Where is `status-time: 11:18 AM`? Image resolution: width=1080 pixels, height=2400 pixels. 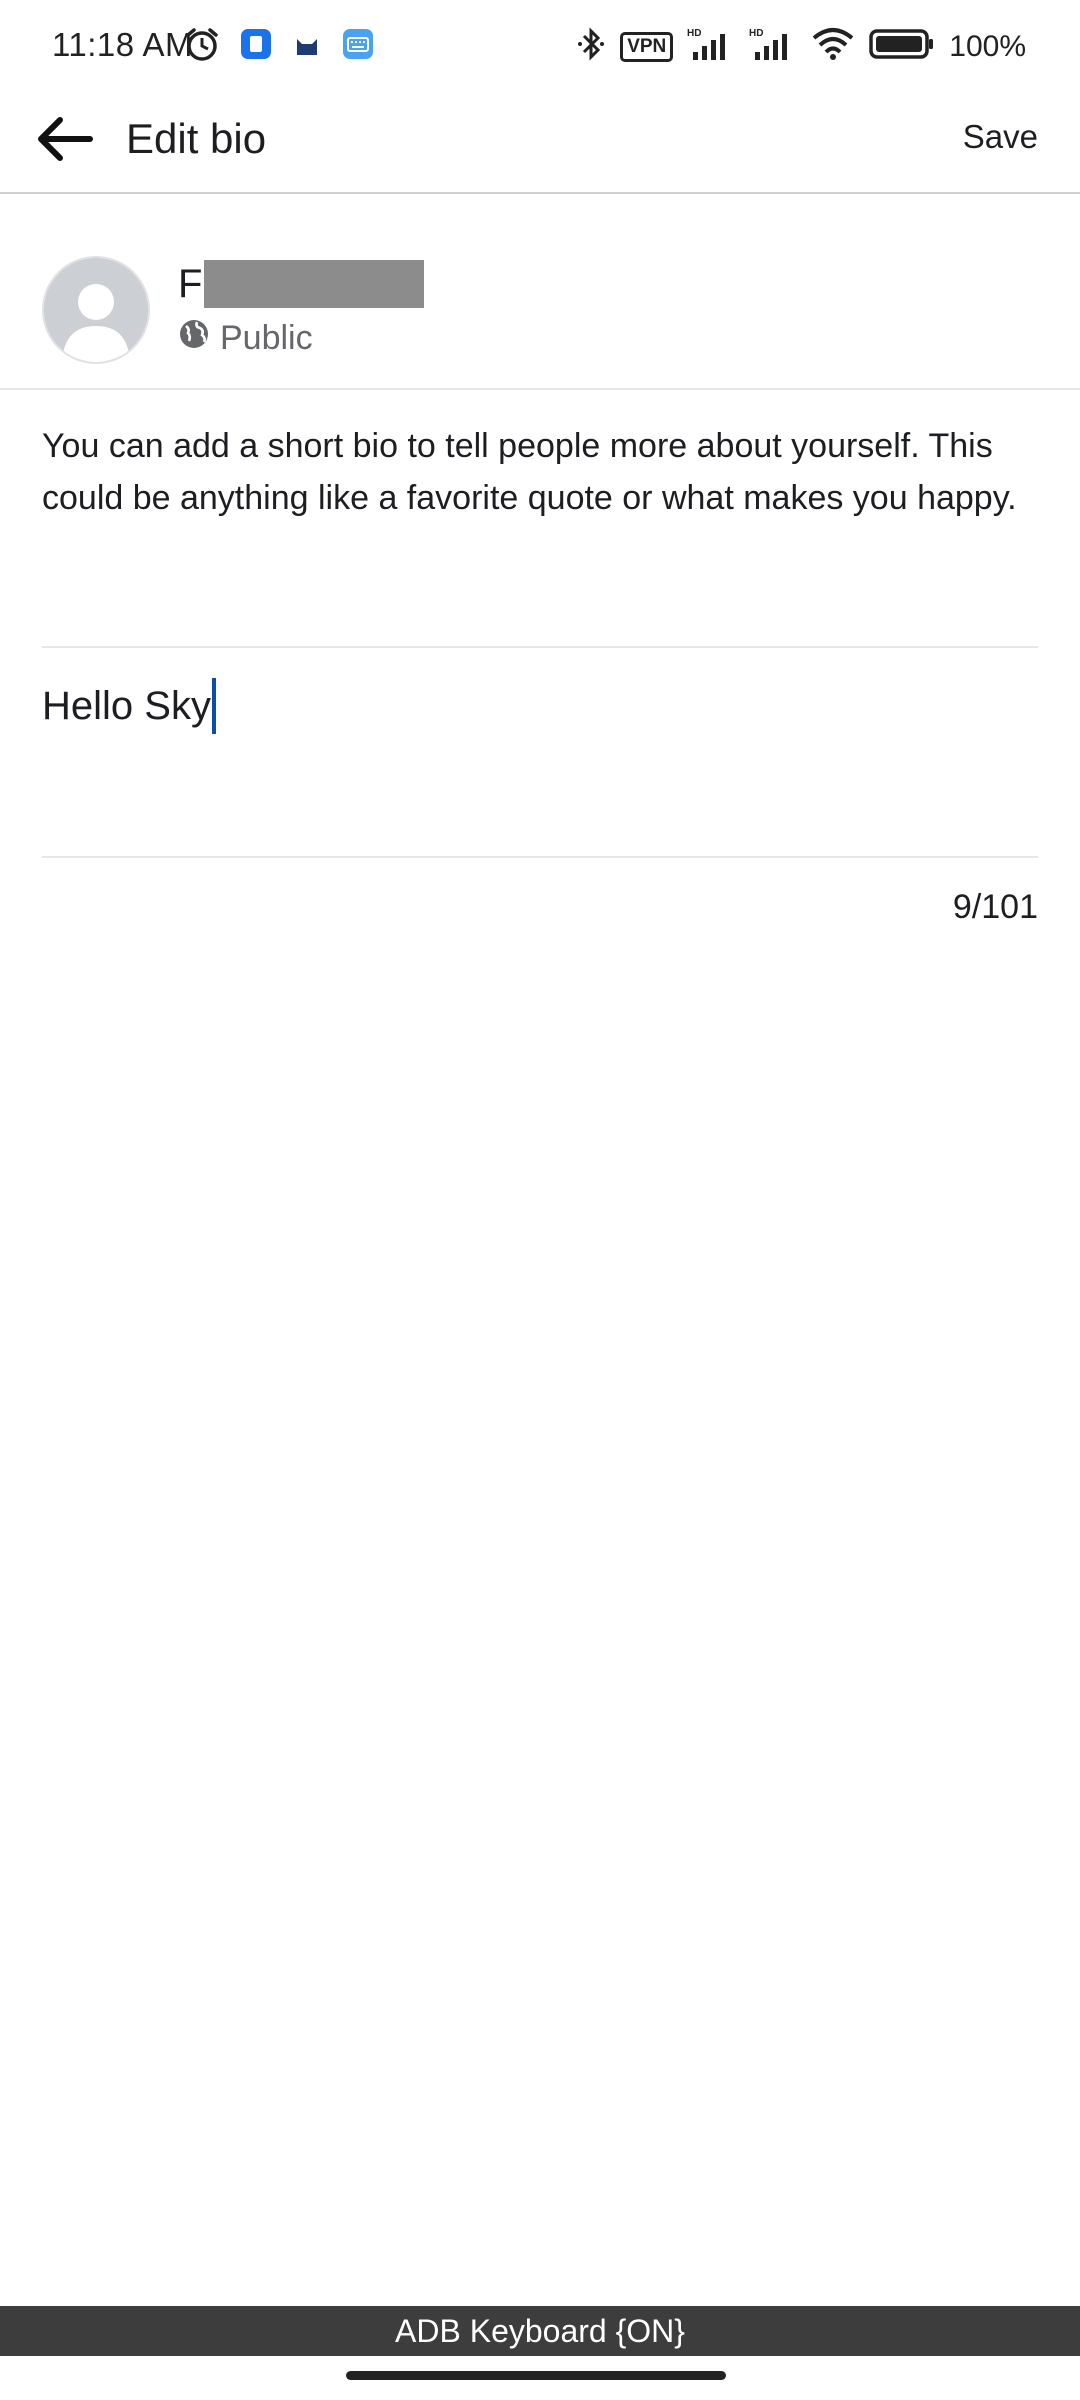 status-time: 11:18 AM is located at coordinates (122, 44).